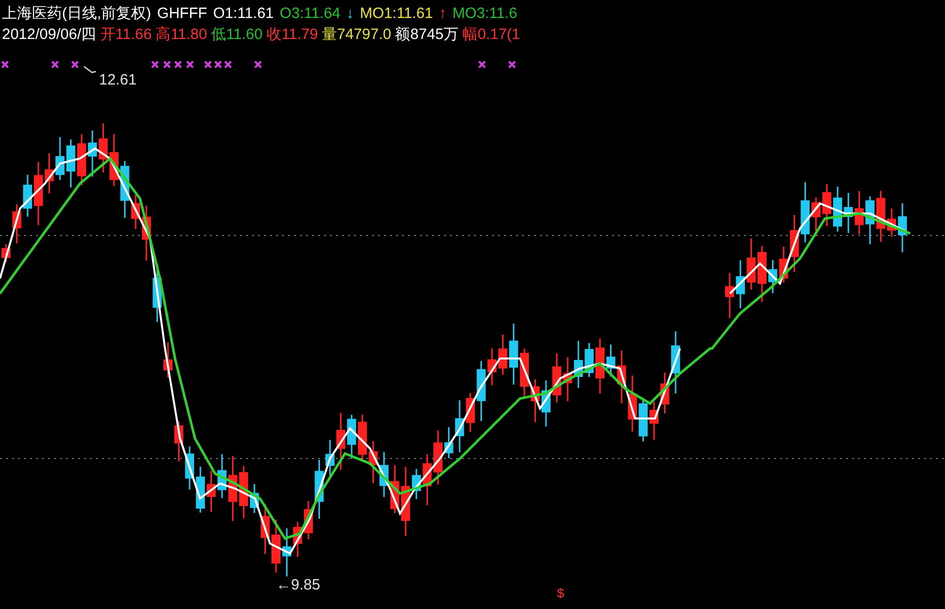  Describe the element at coordinates (77, 14) in the screenshot. I see `header-text: 上海医药(日线,前复权)` at that location.